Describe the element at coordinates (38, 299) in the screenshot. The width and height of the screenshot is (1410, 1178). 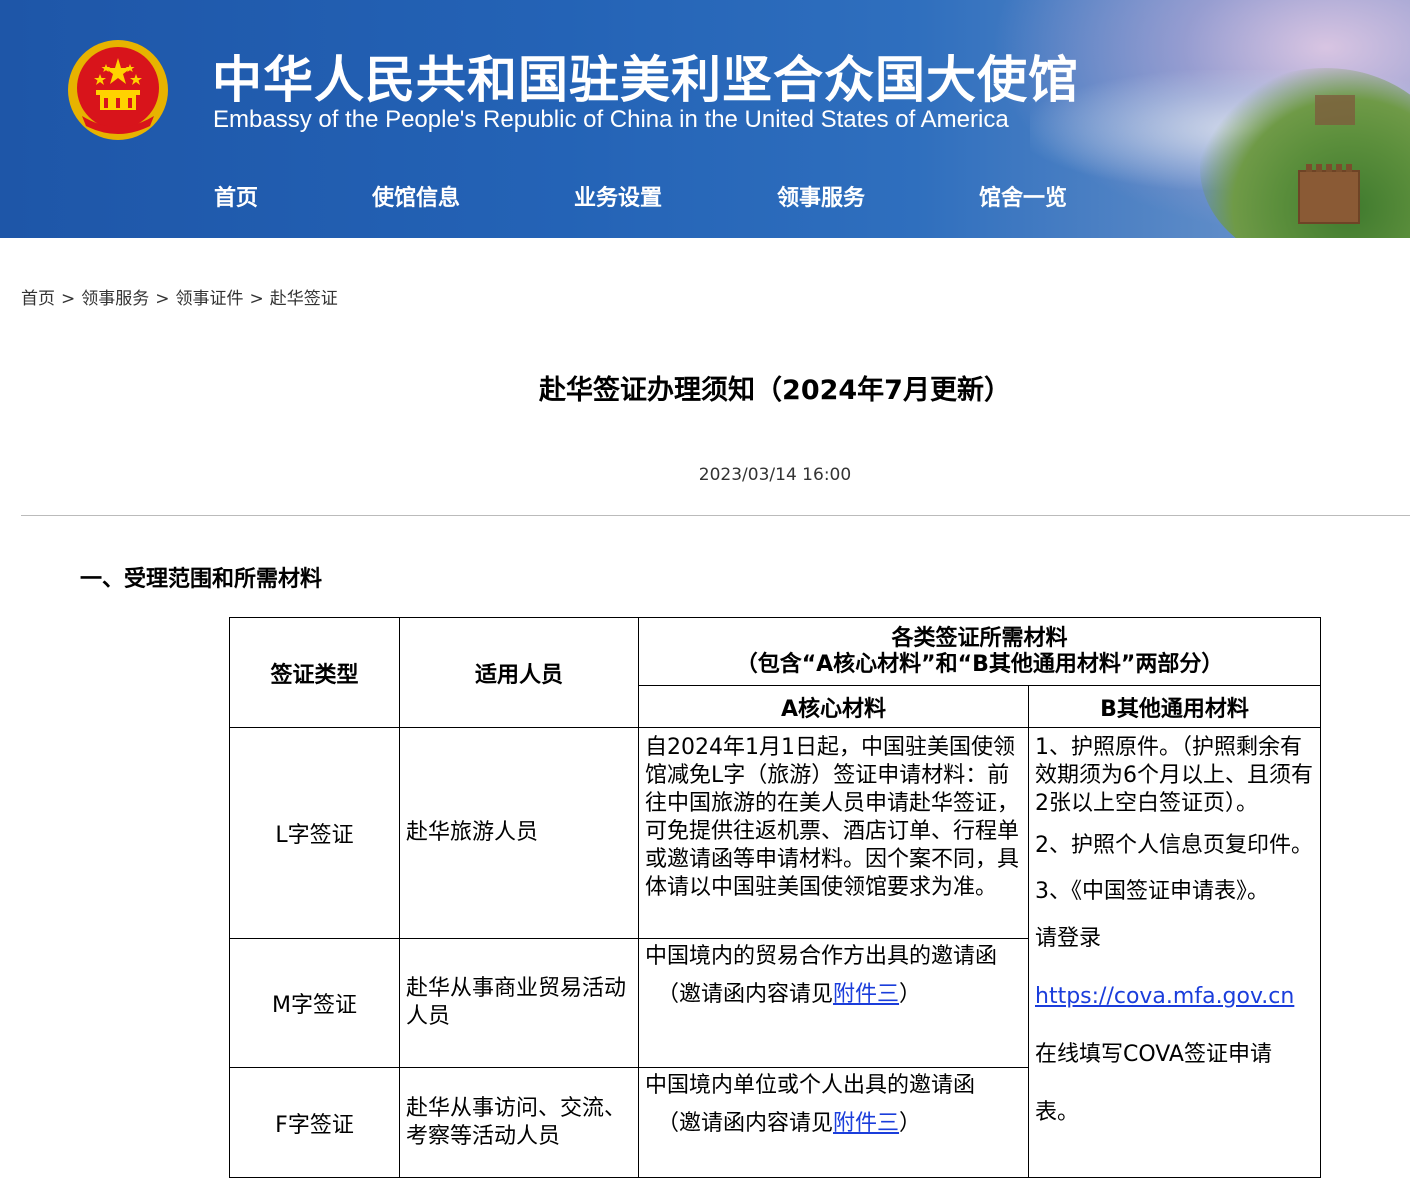
I see `breadcrumb-home: 首页` at that location.